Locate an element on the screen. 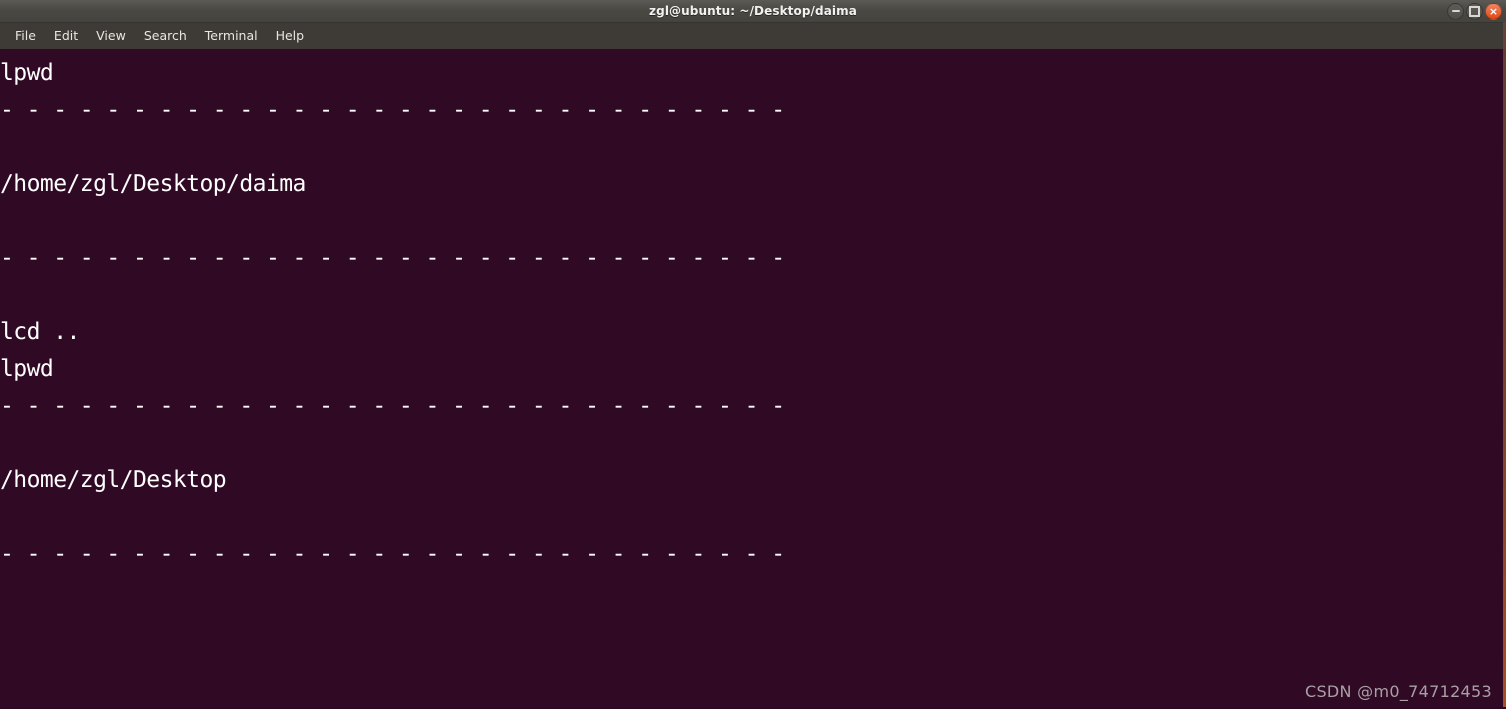 This screenshot has height=709, width=1506. close-icon: × is located at coordinates (1493, 11).